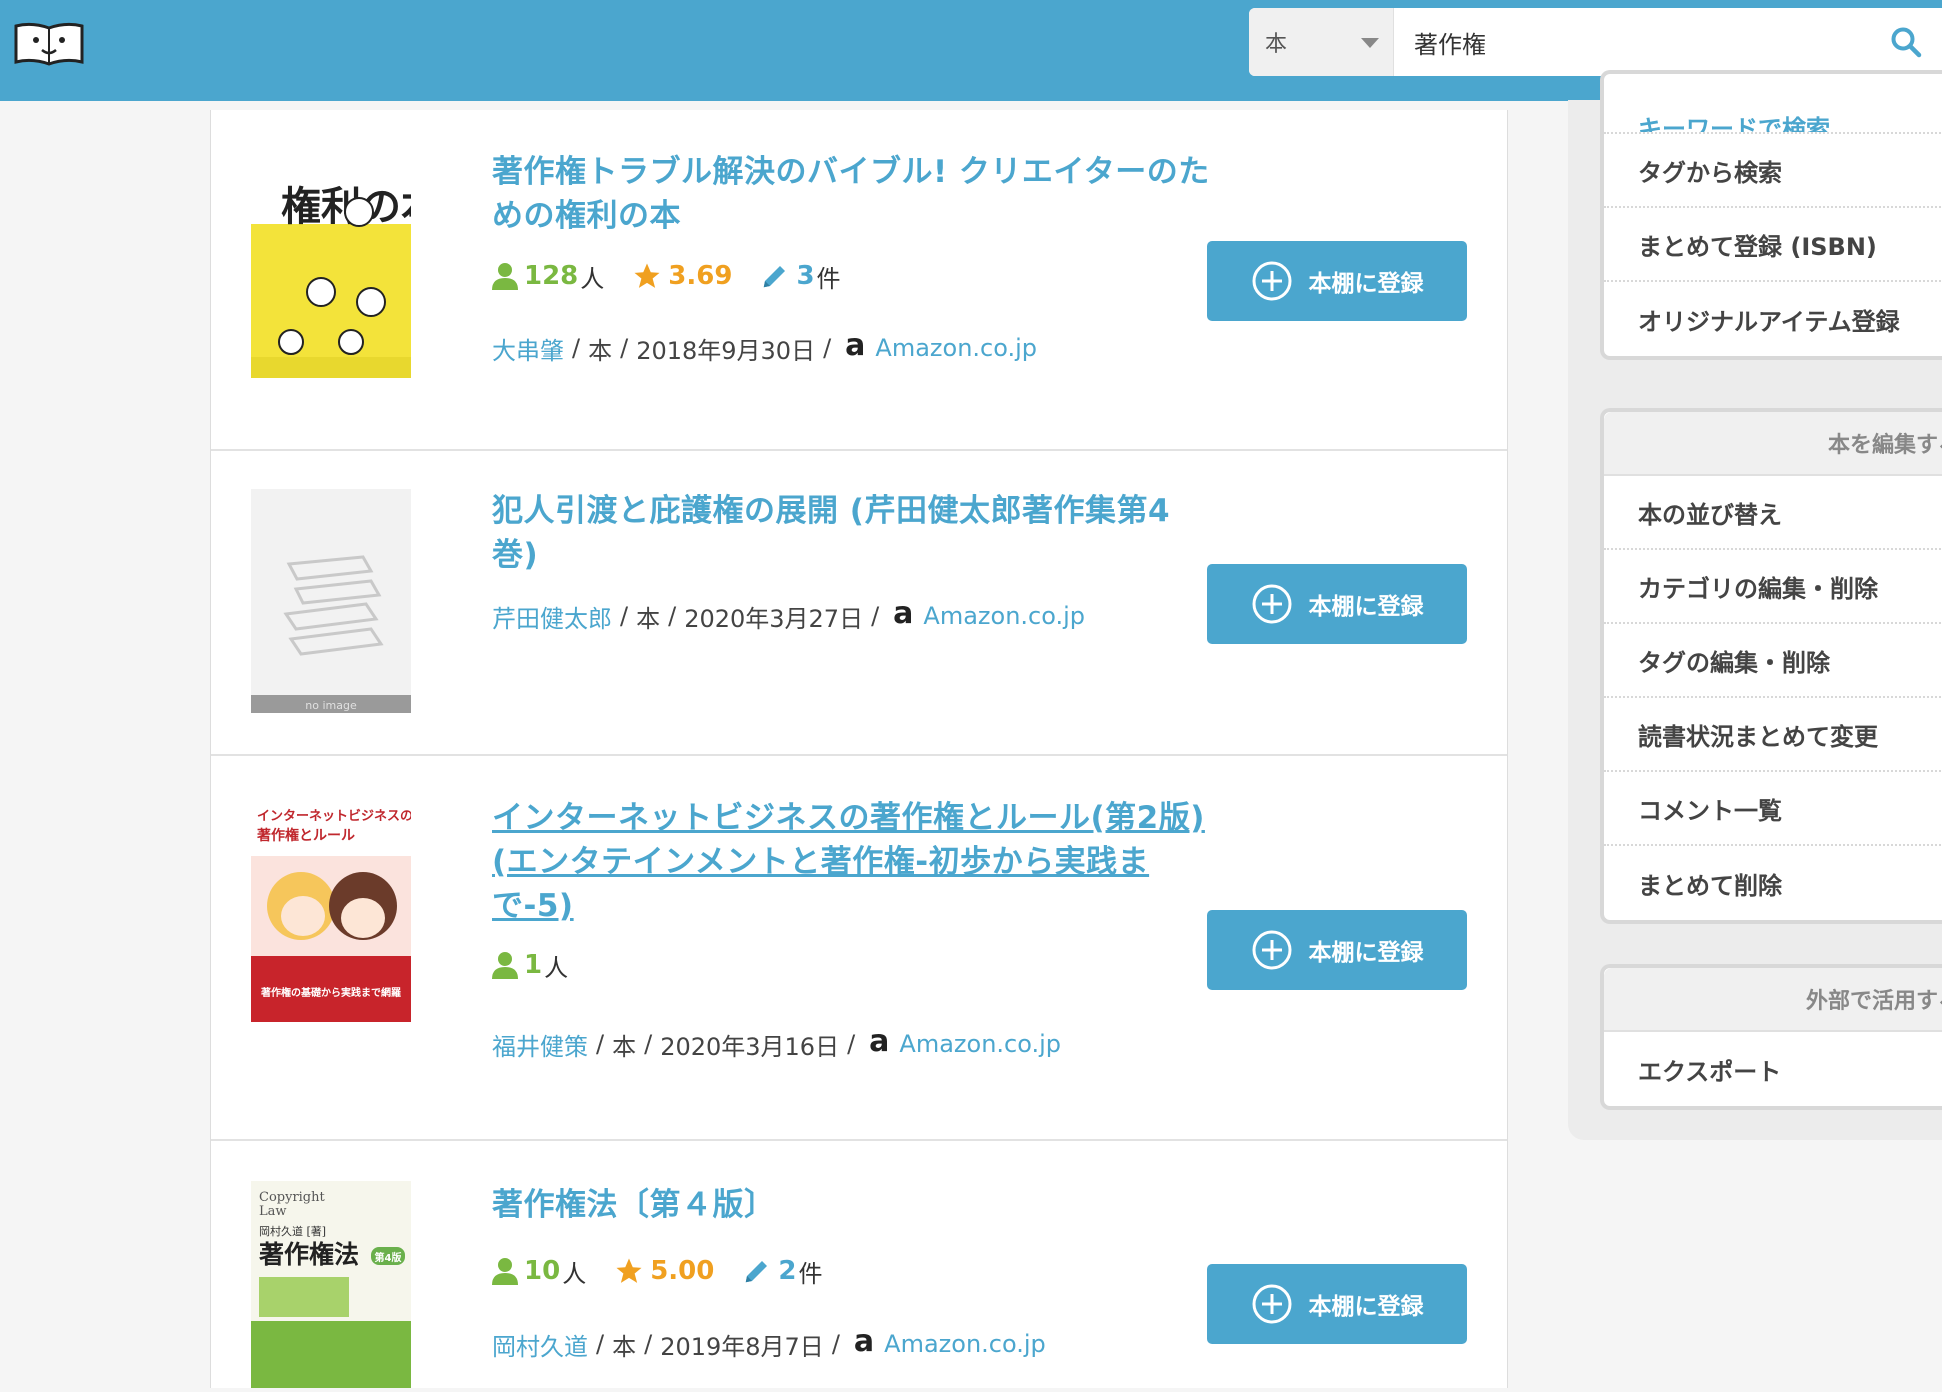 The width and height of the screenshot is (1942, 1392). I want to click on search-icon, so click(1906, 42).